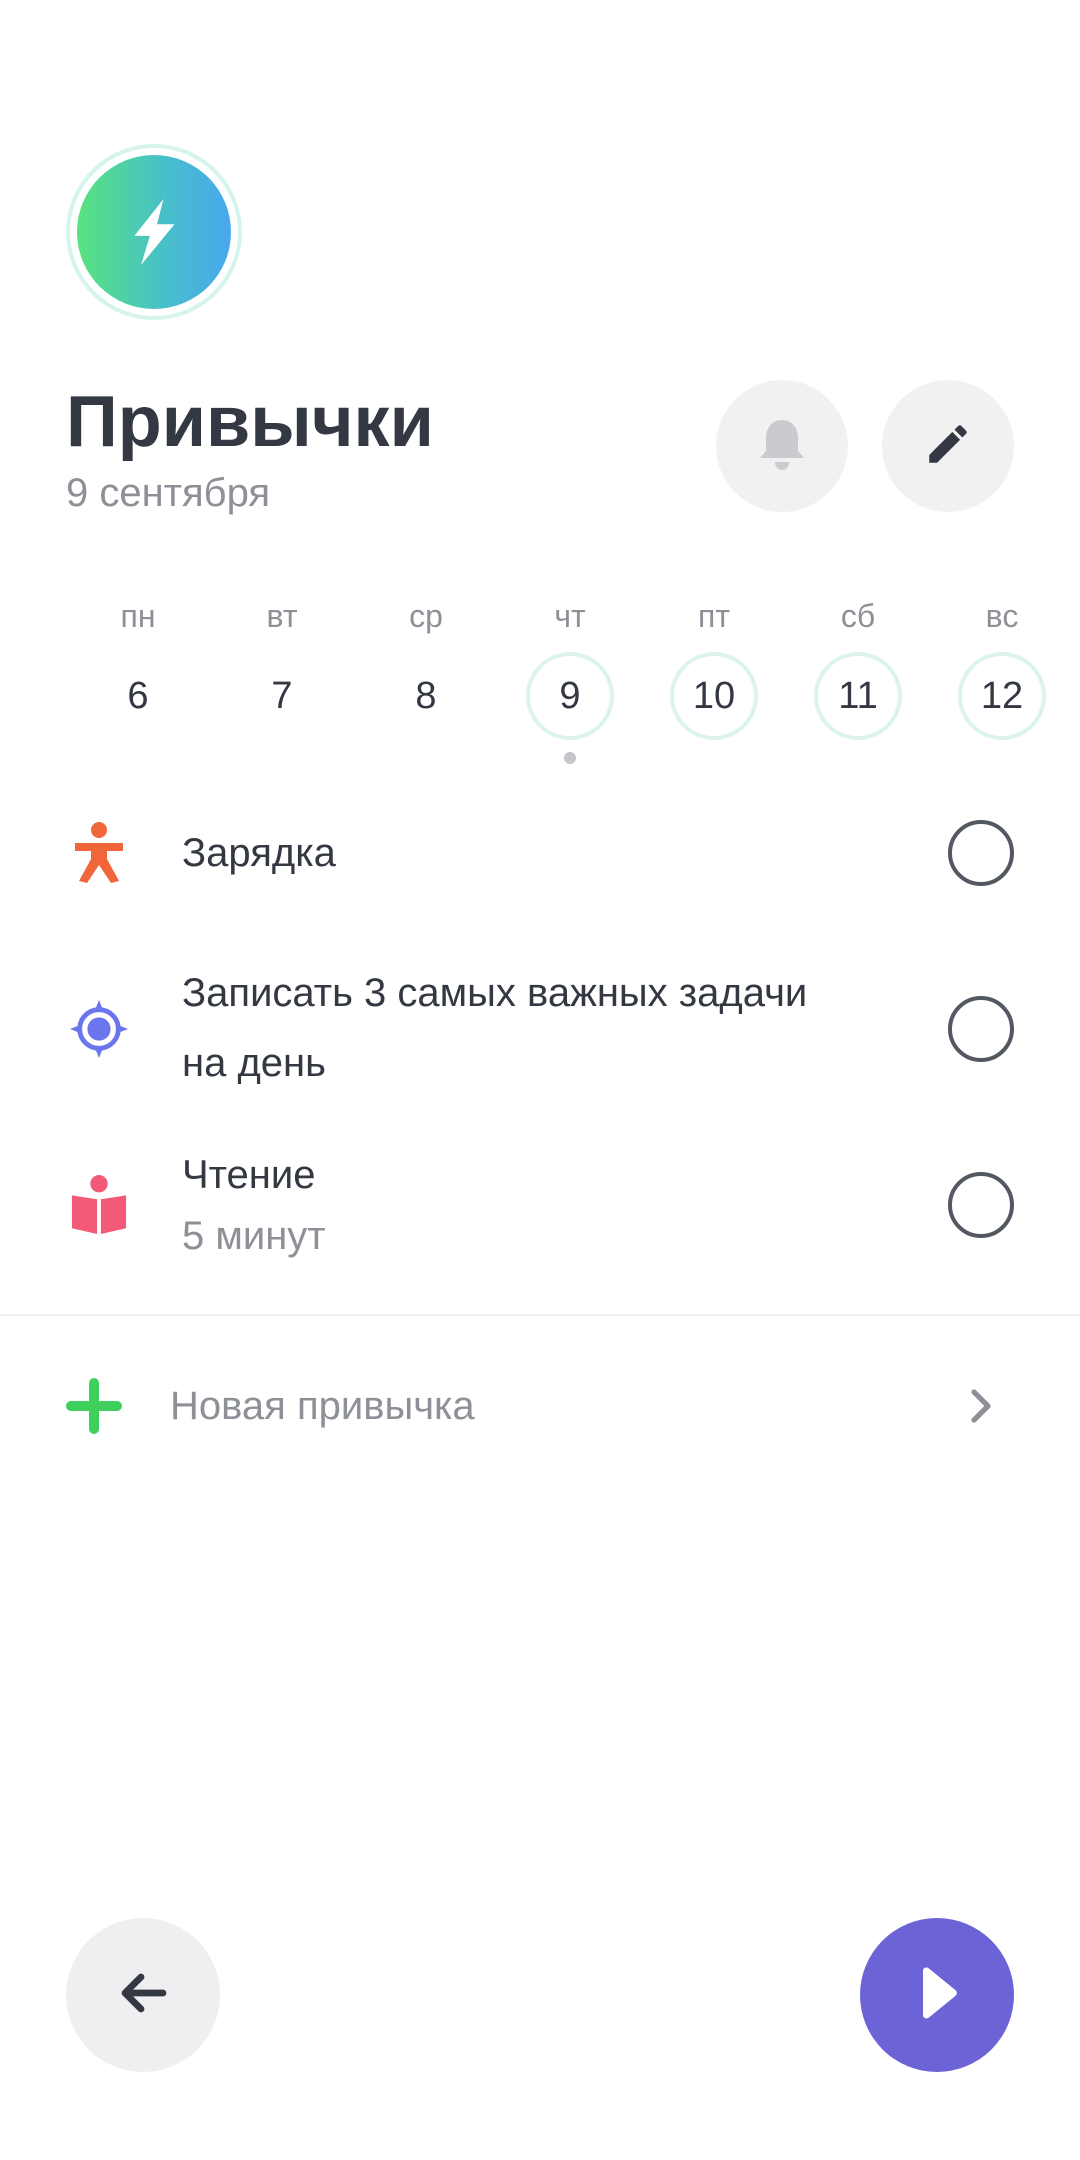 The height and width of the screenshot is (2160, 1080). Describe the element at coordinates (540, 853) in the screenshot. I see `habit-item-exercise: Зарядка` at that location.